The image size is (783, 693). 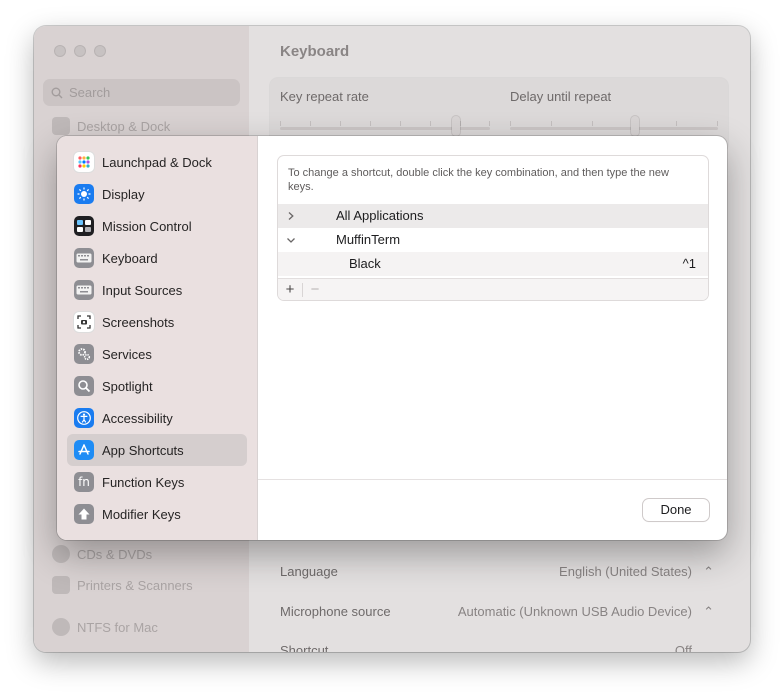 I want to click on screenshots-icon, so click(x=84, y=322).